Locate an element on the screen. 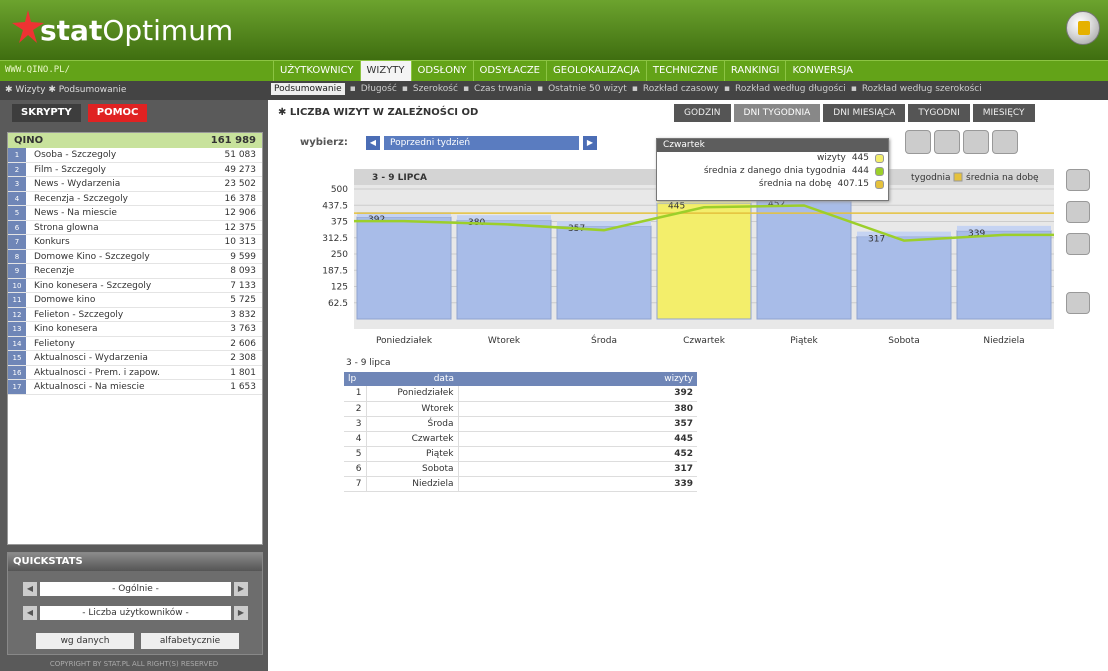 Image resolution: width=1108 pixels, height=671 pixels. app-title-rest: Optimum is located at coordinates (168, 30).